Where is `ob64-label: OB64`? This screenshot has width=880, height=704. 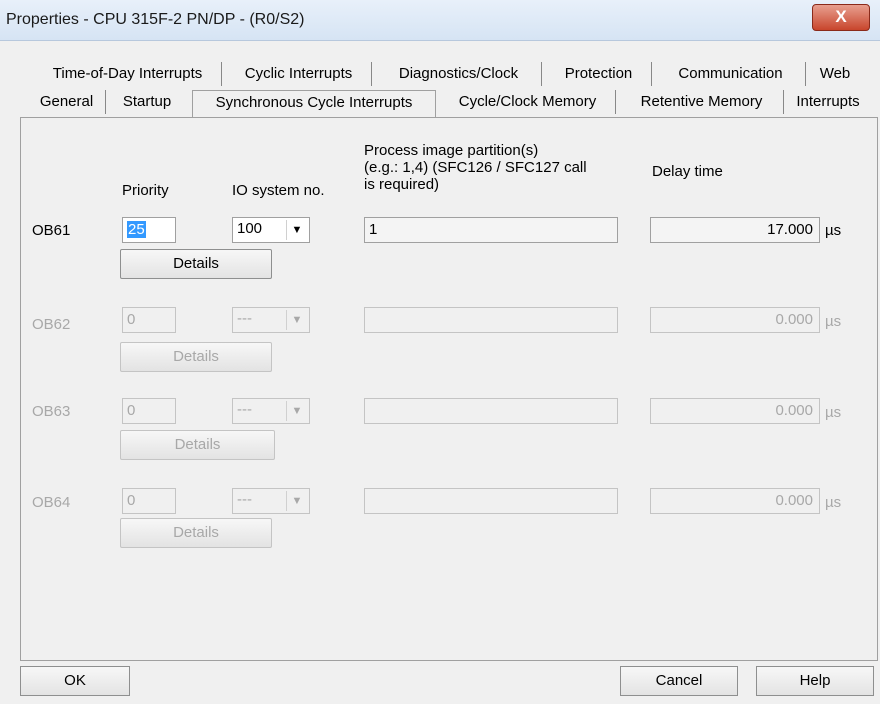 ob64-label: OB64 is located at coordinates (51, 502).